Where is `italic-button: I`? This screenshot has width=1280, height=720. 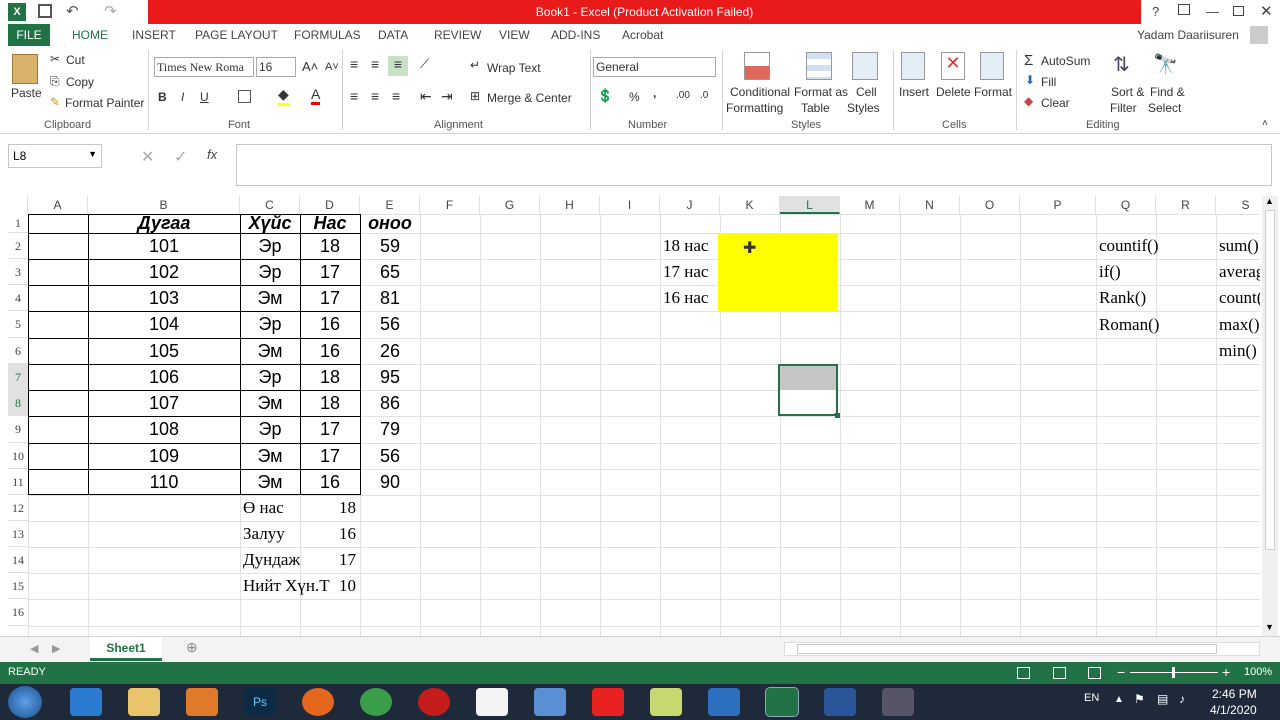
italic-button: I is located at coordinates (182, 97).